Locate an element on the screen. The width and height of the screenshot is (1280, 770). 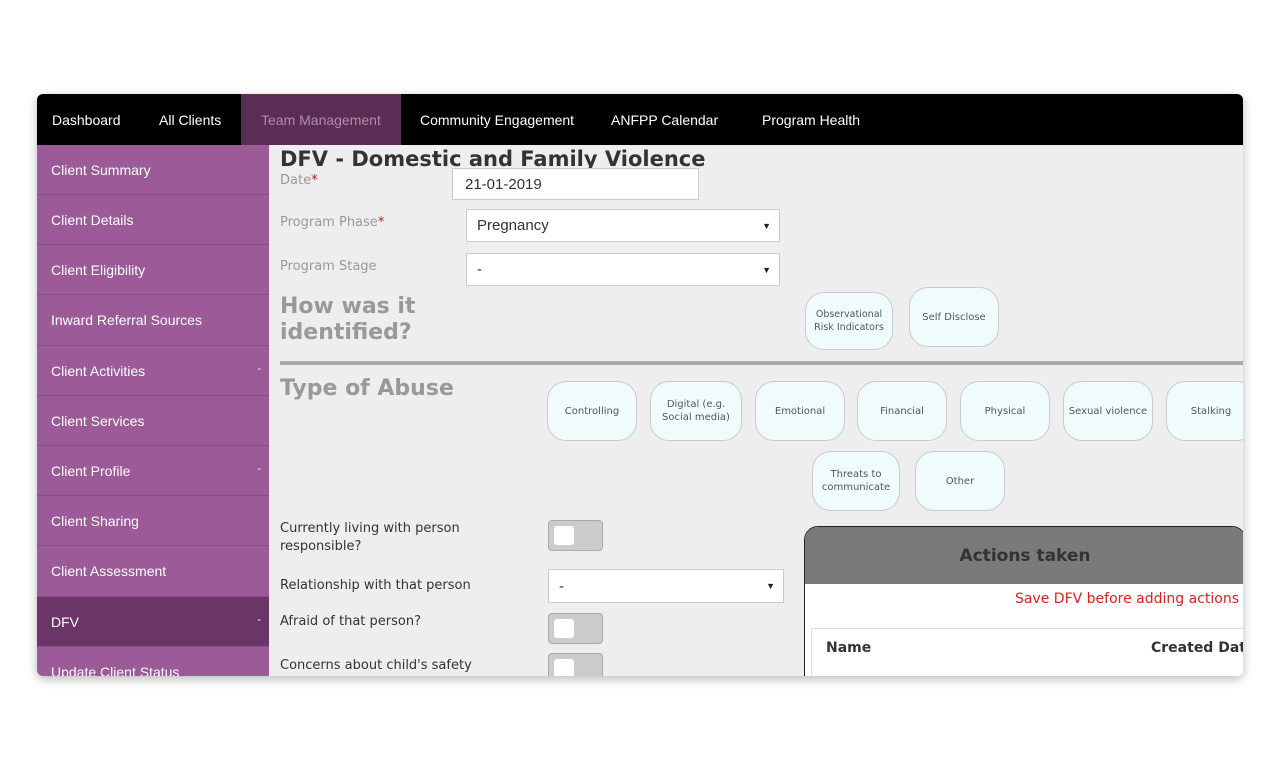
option-sexual-violence: Sexual violence is located at coordinates (1108, 411).